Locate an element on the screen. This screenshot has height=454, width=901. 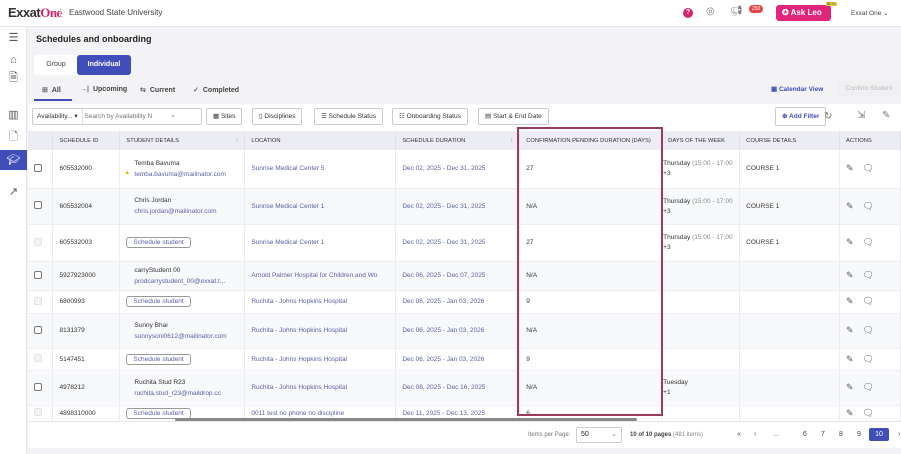
refresh-icon: ↻ is located at coordinates (828, 116).